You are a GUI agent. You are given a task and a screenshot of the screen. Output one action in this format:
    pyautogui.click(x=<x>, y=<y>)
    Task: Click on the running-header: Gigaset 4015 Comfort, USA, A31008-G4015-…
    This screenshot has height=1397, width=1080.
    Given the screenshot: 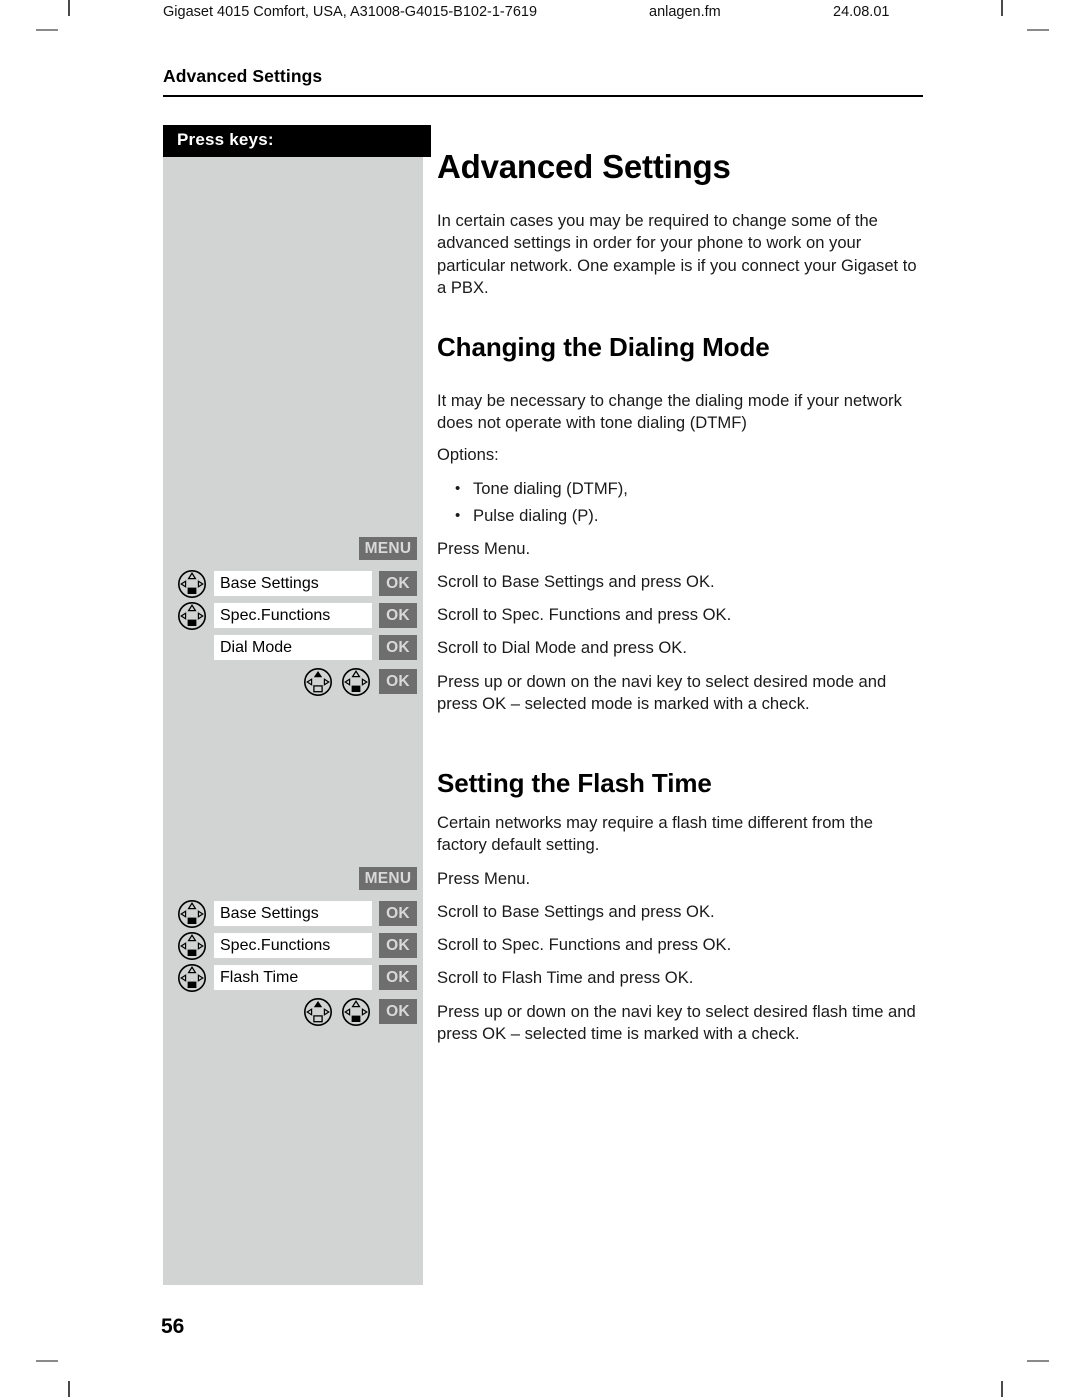 What is the action you would take?
    pyautogui.click(x=543, y=15)
    